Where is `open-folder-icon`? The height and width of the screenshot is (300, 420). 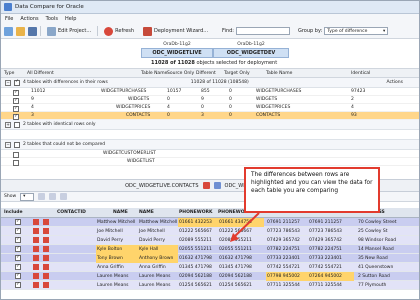
open-folder-icon is located at coordinates (20, 31).